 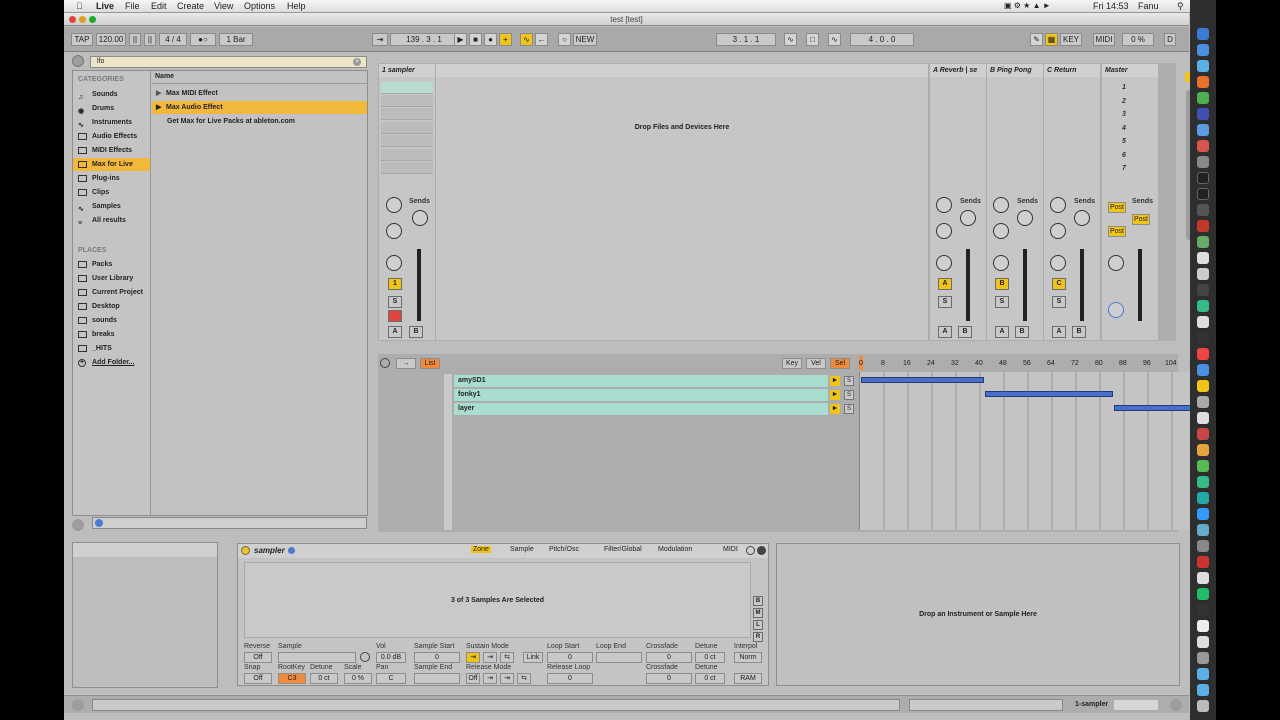 What do you see at coordinates (395, 302) in the screenshot?
I see `solo-button: S` at bounding box center [395, 302].